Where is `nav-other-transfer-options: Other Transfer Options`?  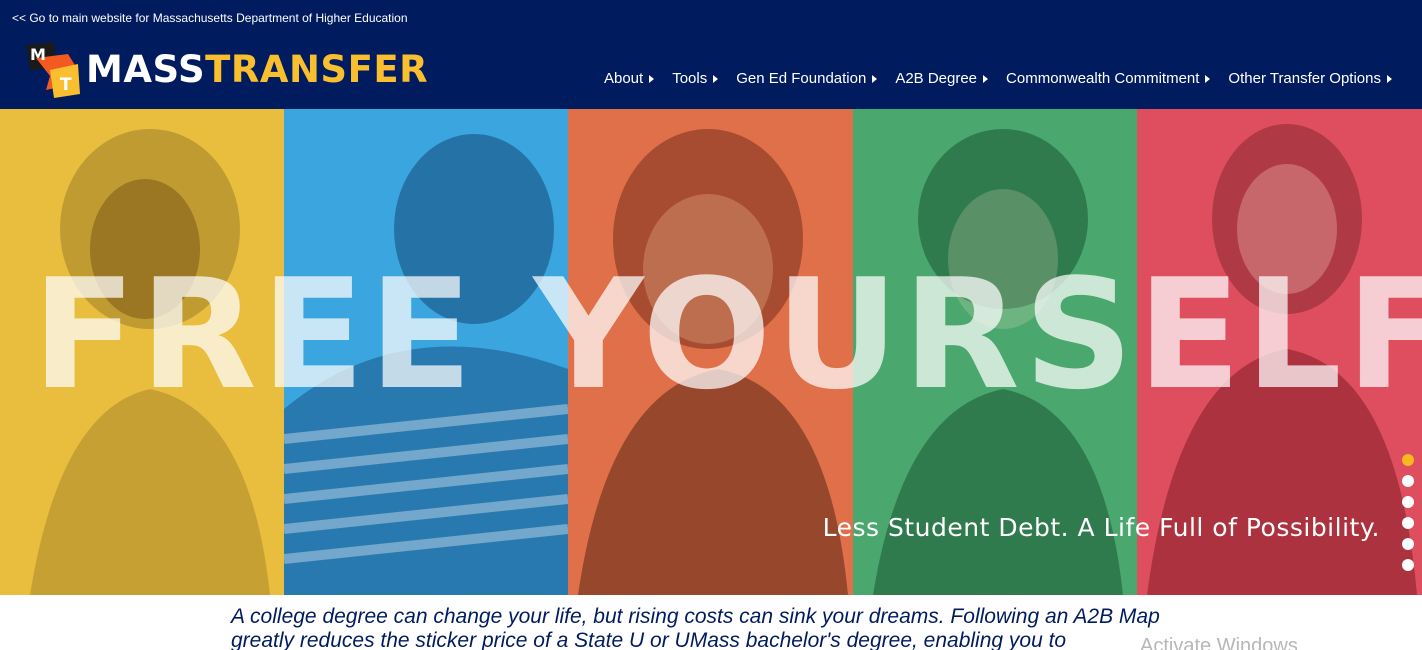 nav-other-transfer-options: Other Transfer Options is located at coordinates (1310, 78).